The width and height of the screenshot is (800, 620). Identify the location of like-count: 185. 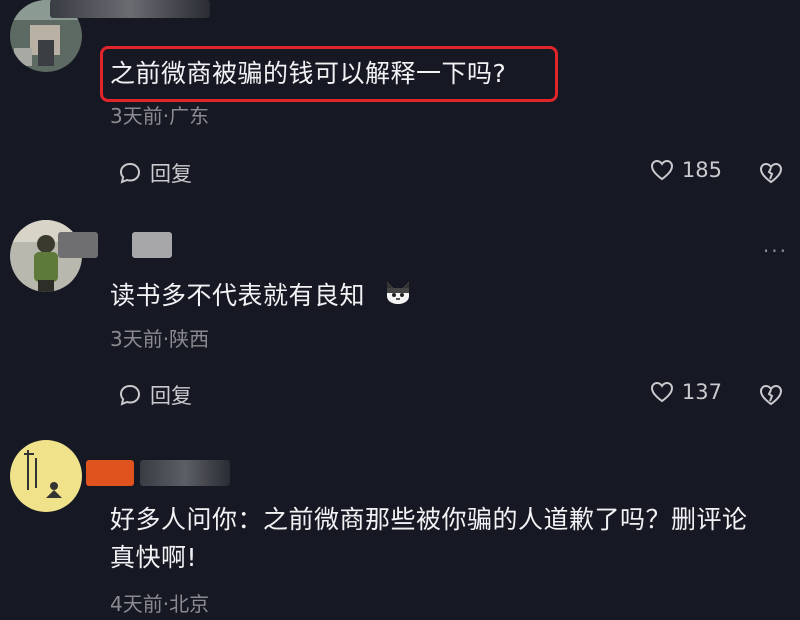
(701, 170).